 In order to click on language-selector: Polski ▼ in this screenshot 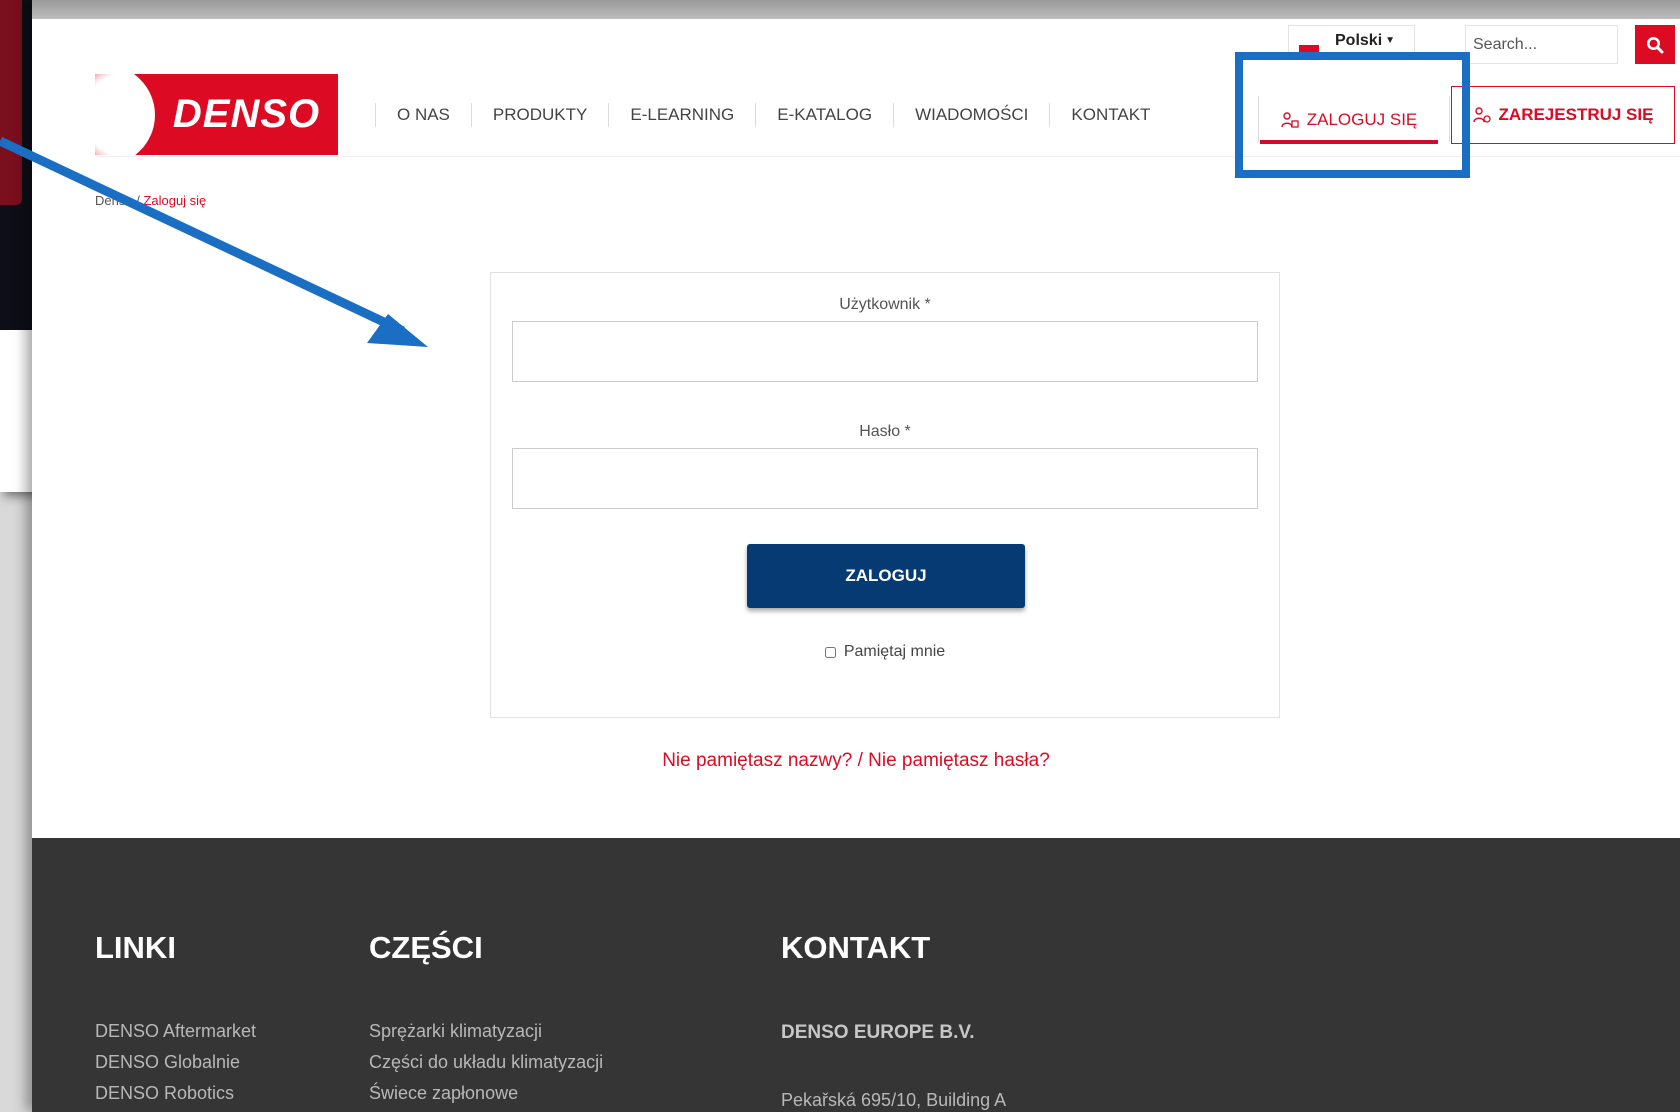, I will do `click(1351, 42)`.